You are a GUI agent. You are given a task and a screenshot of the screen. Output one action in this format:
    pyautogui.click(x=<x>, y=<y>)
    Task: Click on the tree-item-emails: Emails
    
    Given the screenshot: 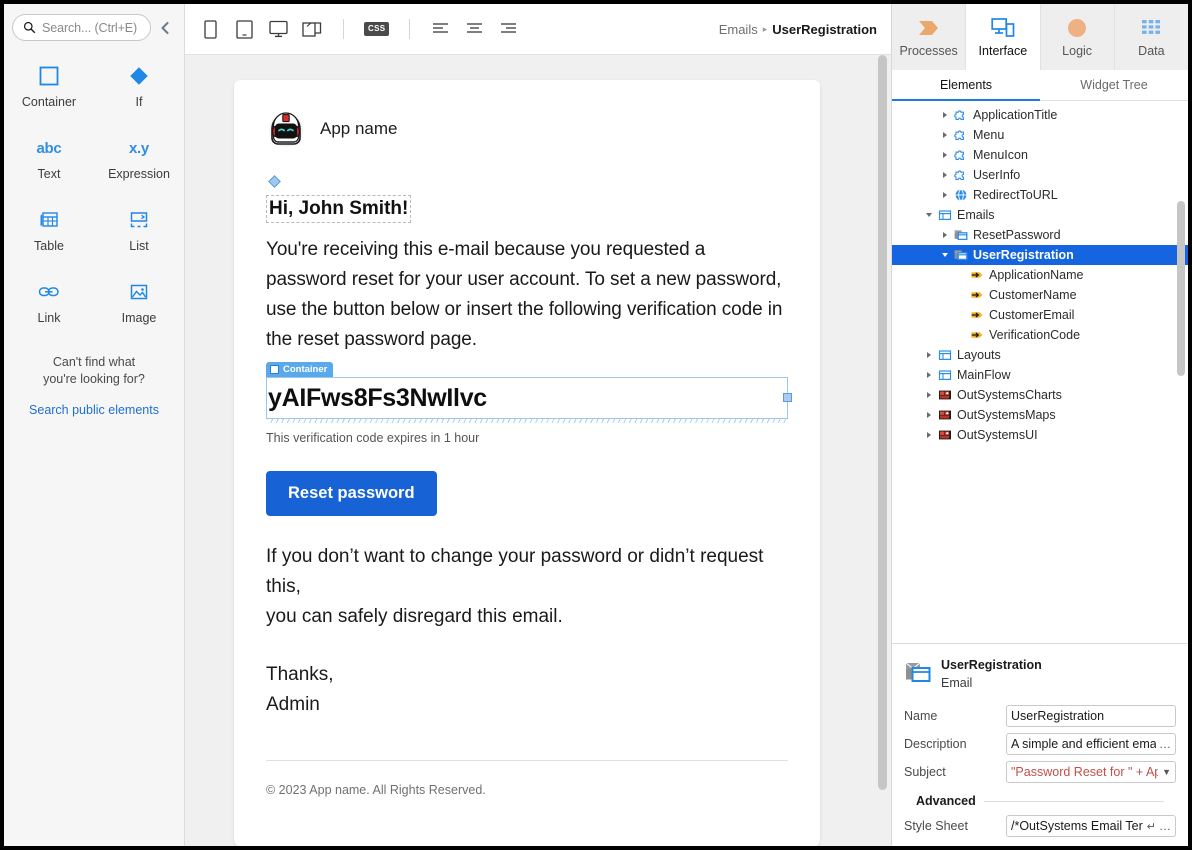 What is the action you would take?
    pyautogui.click(x=1040, y=215)
    